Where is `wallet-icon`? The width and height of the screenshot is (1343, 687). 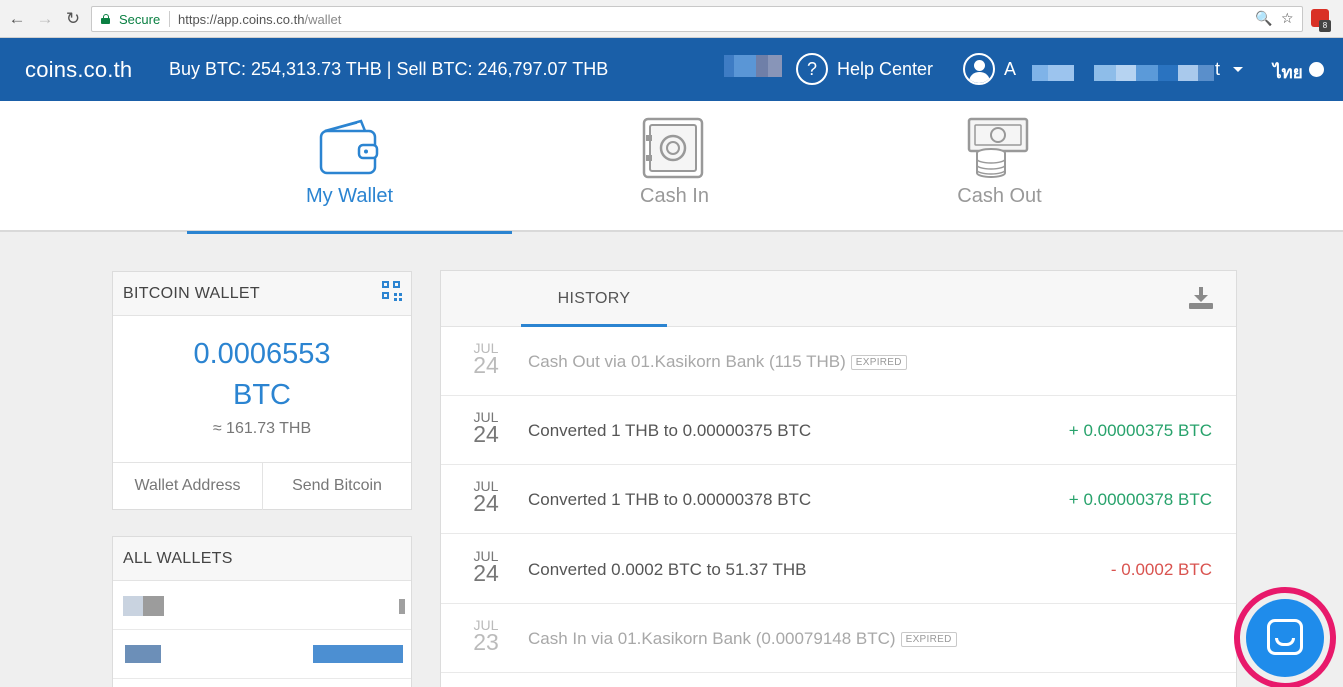
wallet-icon is located at coordinates (349, 147).